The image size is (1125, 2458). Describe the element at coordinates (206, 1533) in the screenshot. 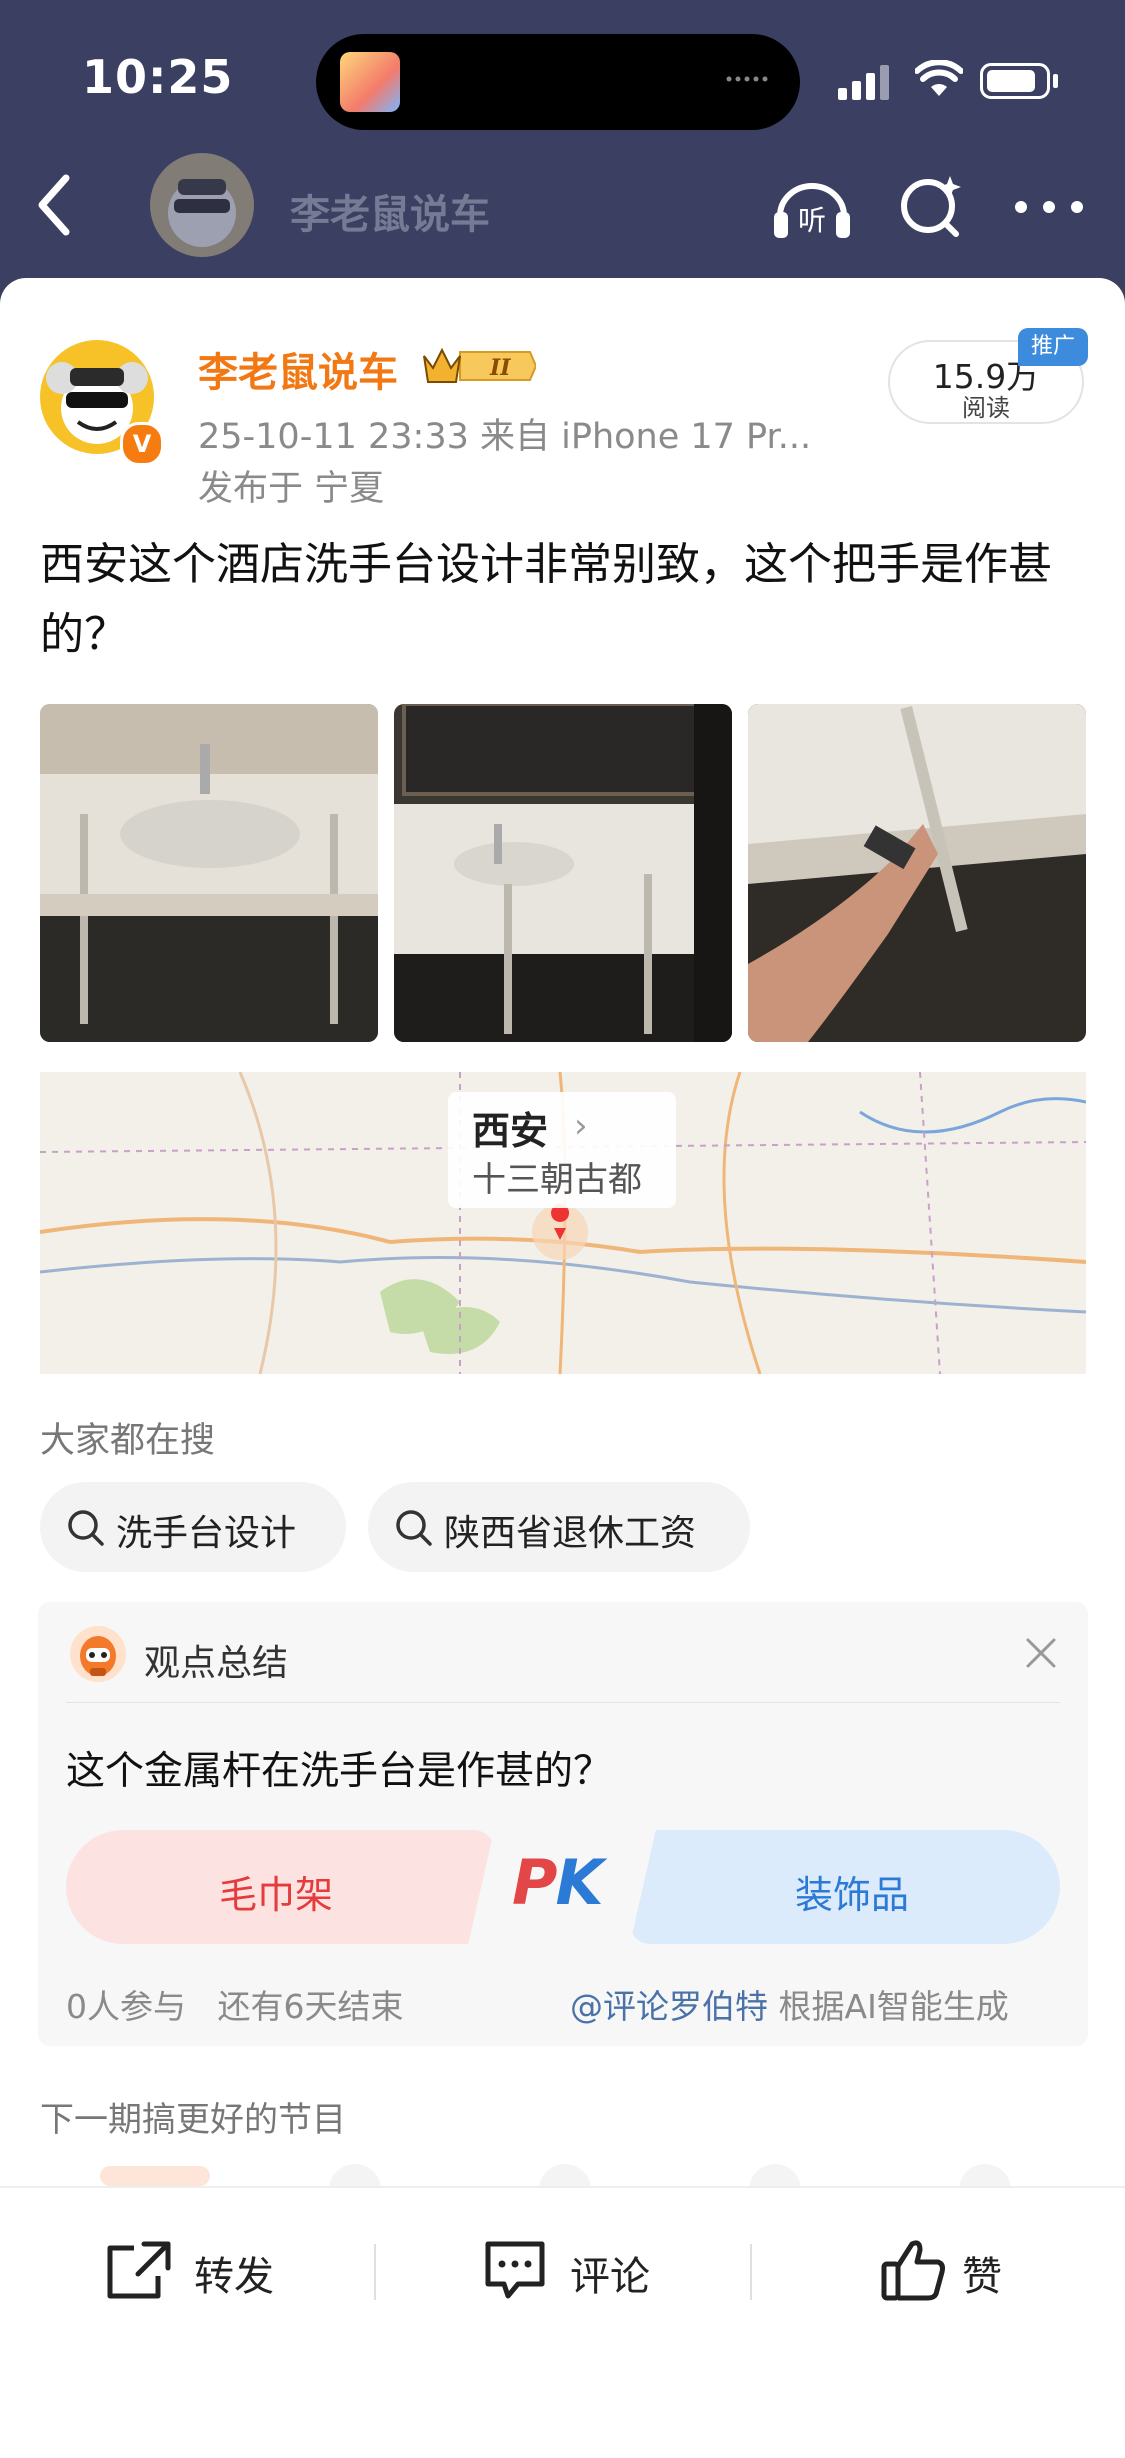

I see `search-chip-label: 洗手台设计` at that location.